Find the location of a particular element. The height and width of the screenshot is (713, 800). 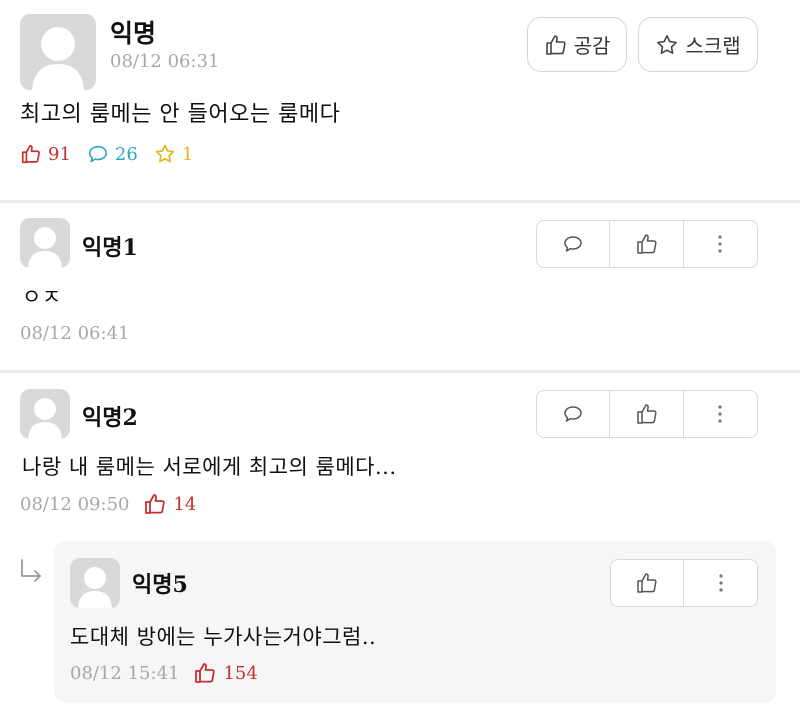

scrap-count-value: 1 is located at coordinates (187, 154).